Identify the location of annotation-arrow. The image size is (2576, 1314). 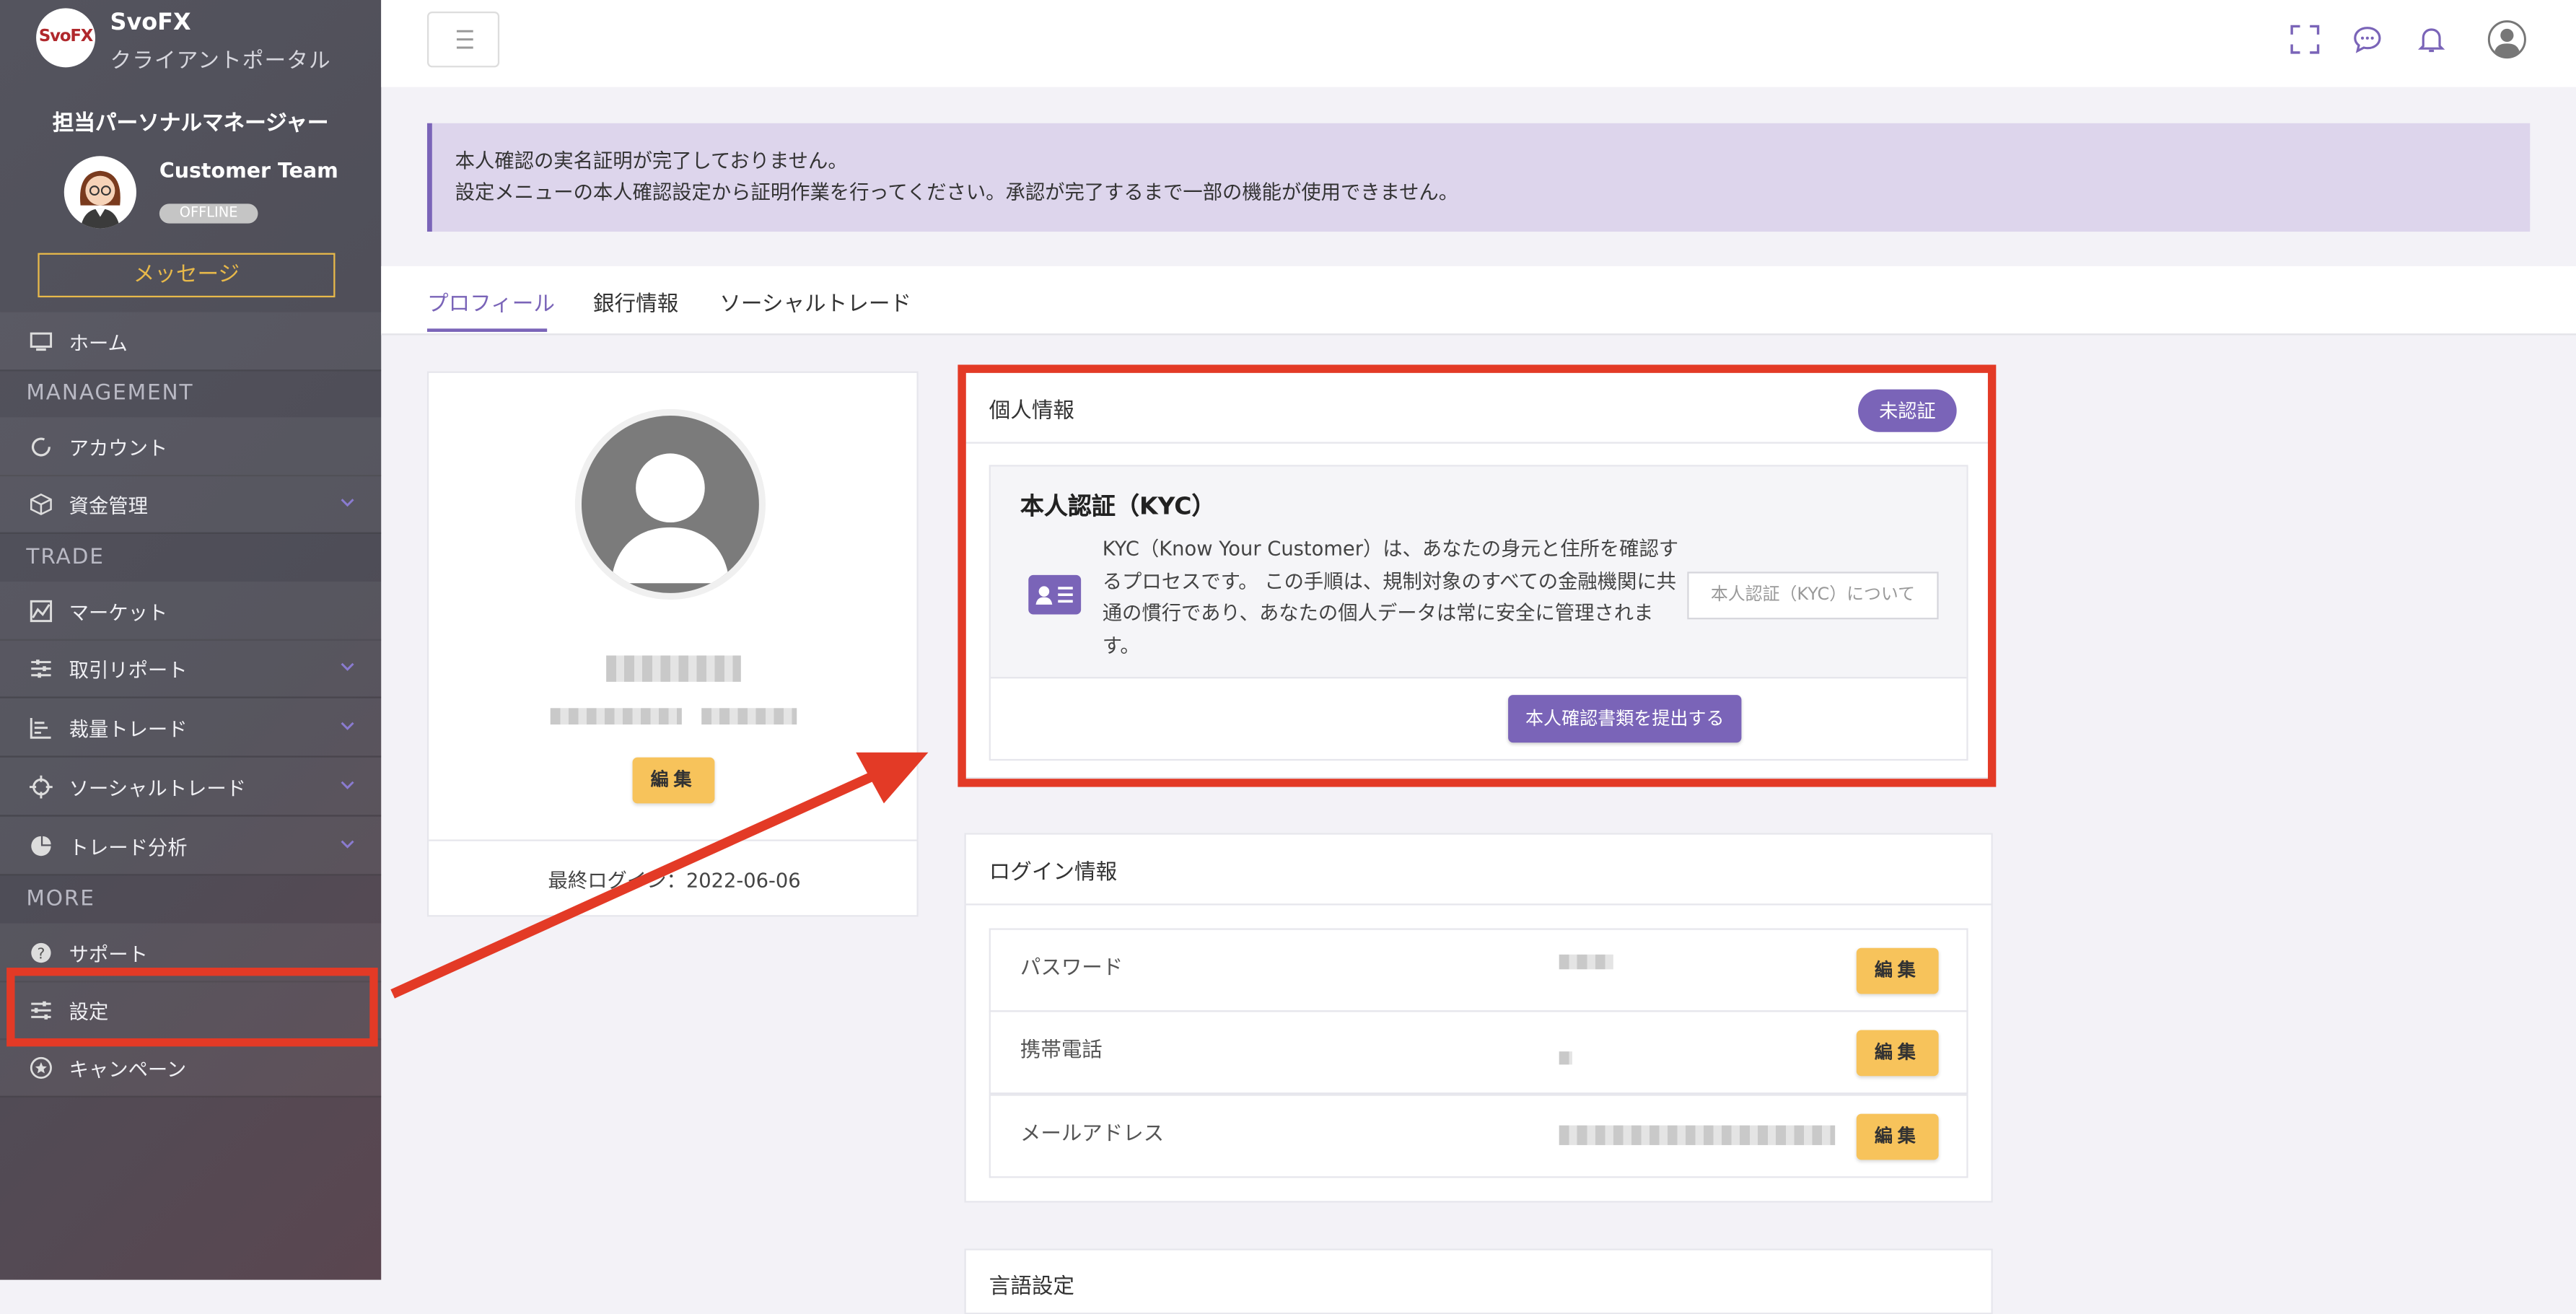
(659, 875).